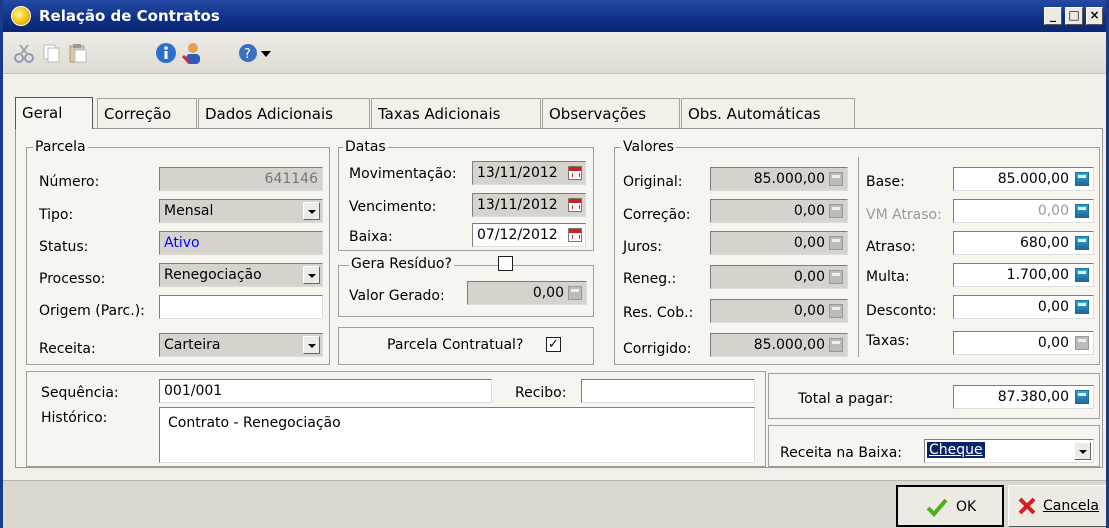 The height and width of the screenshot is (528, 1109). Describe the element at coordinates (517, 235) in the screenshot. I see `baixa-value: 07/12/2012` at that location.